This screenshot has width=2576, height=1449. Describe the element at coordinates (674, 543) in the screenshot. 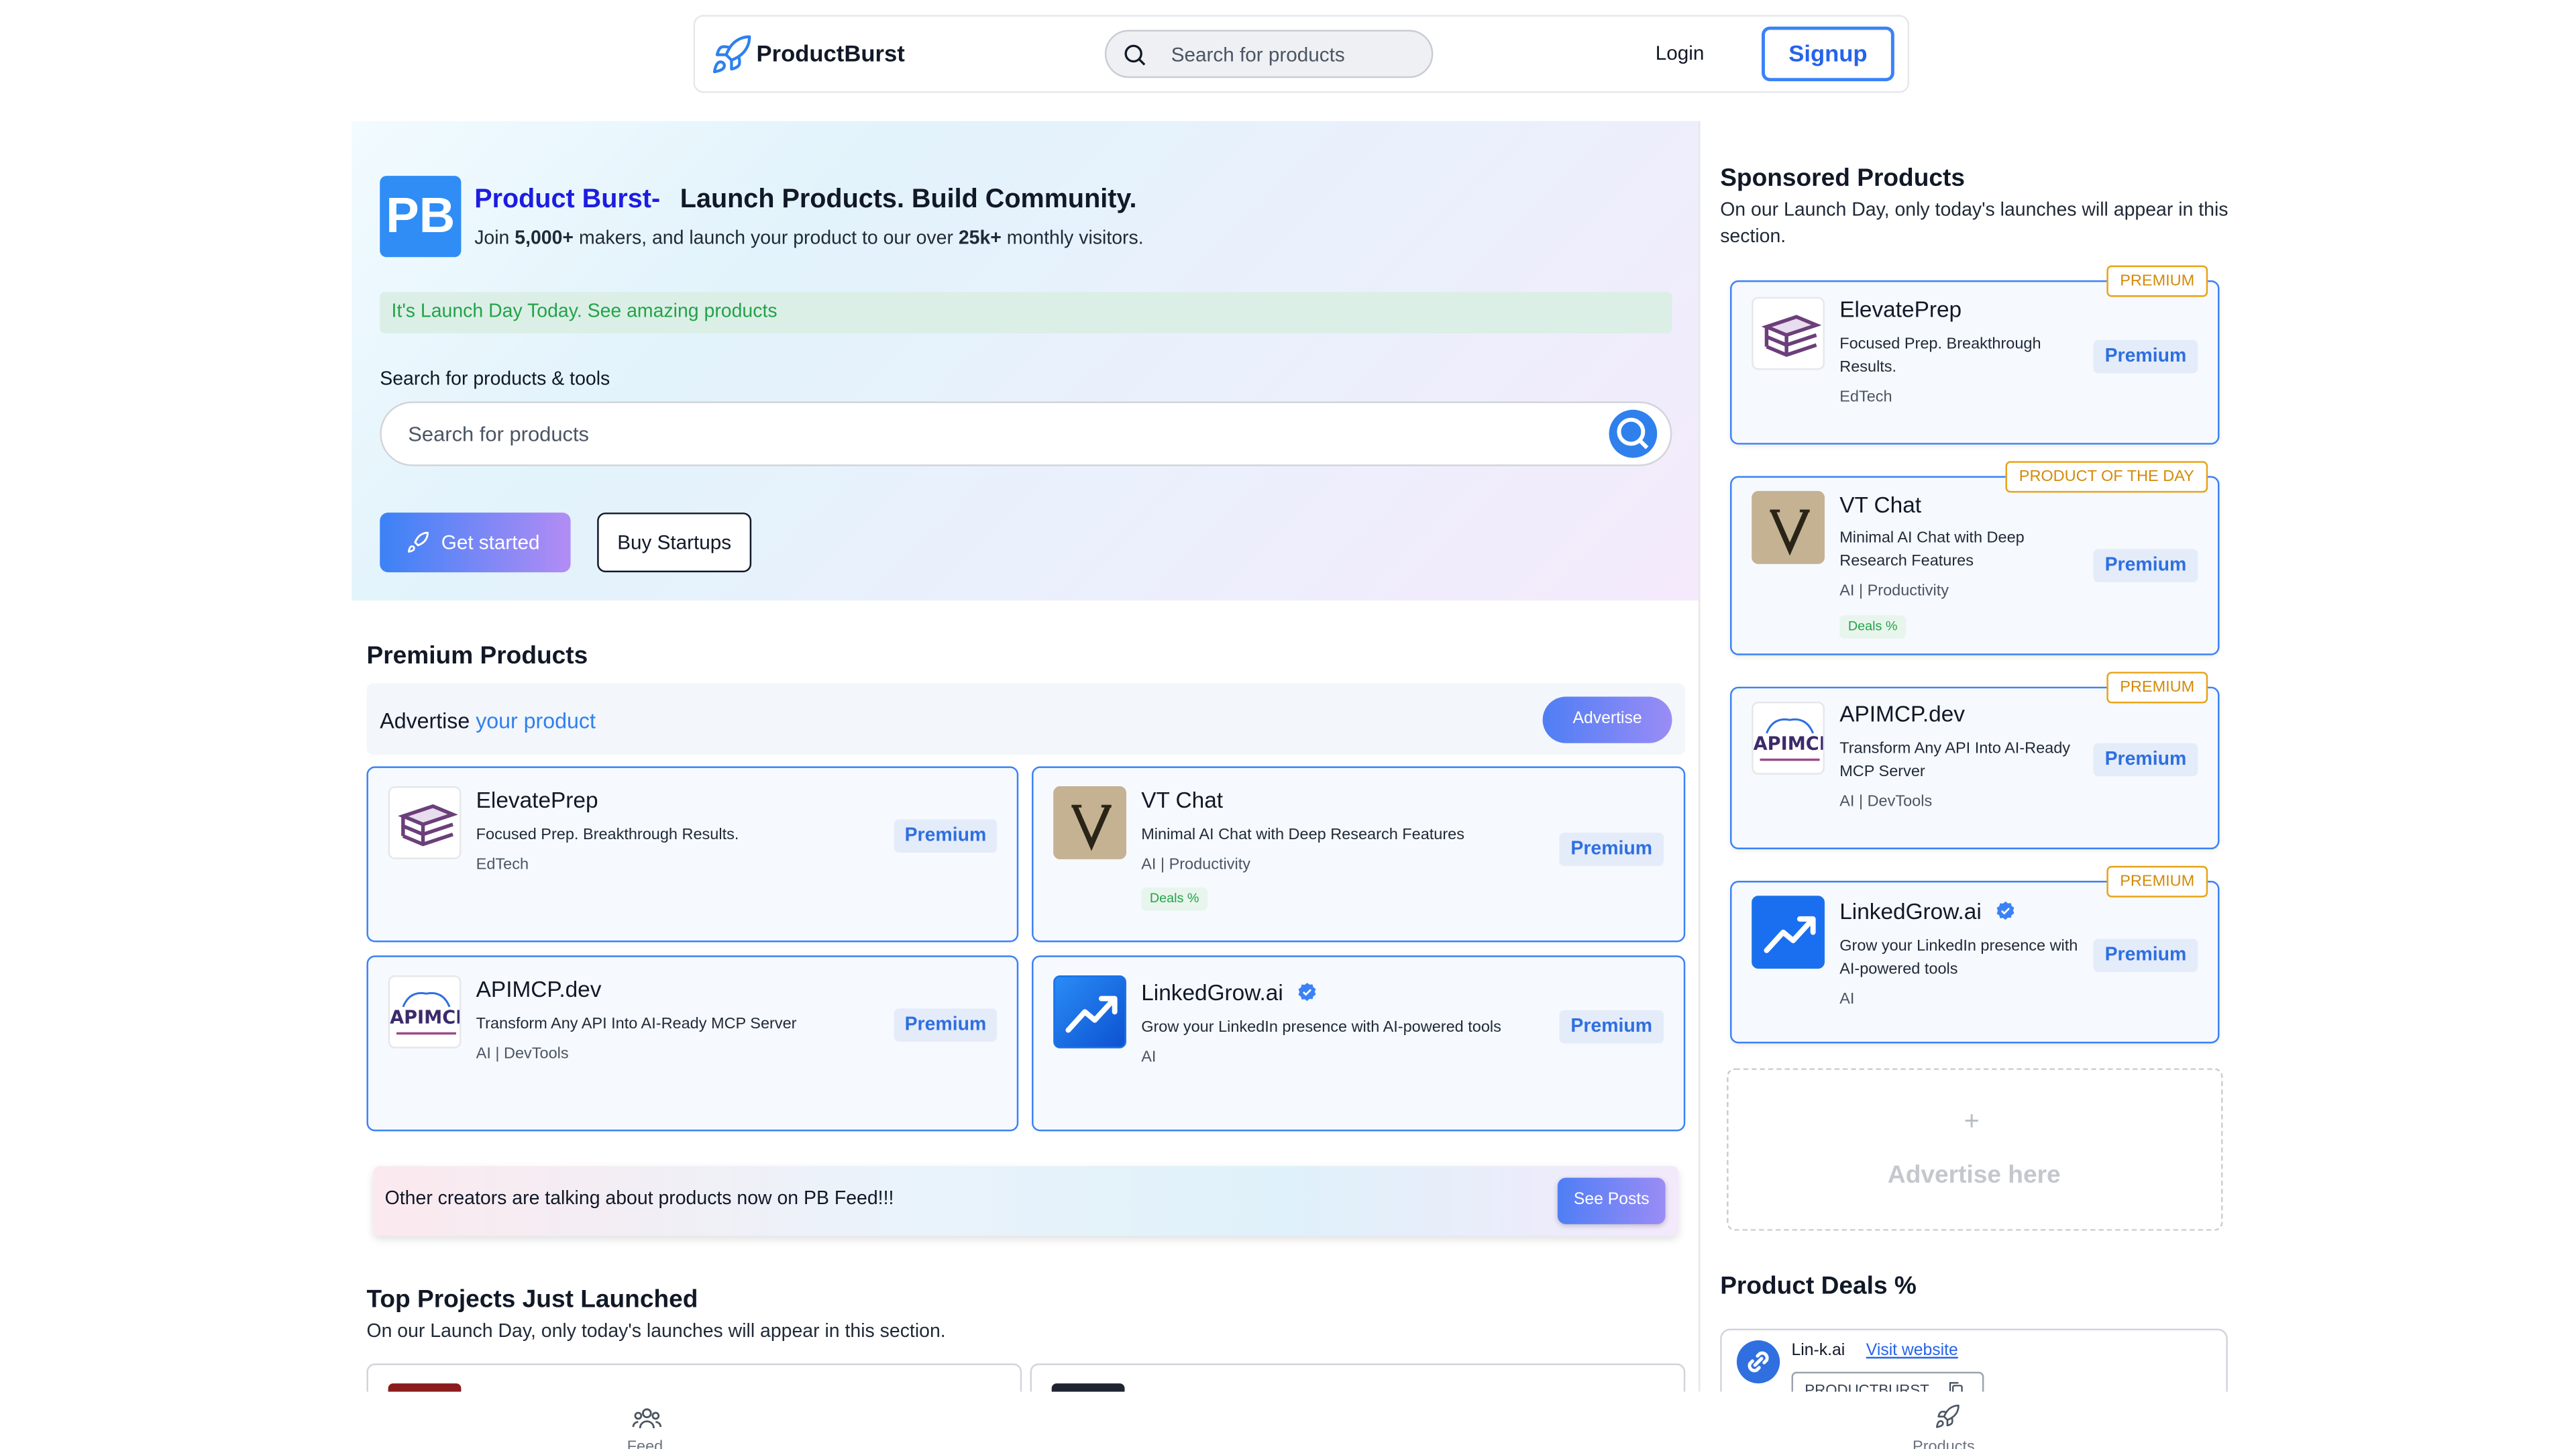

I see `buy-startups-button: Buy Startups` at that location.